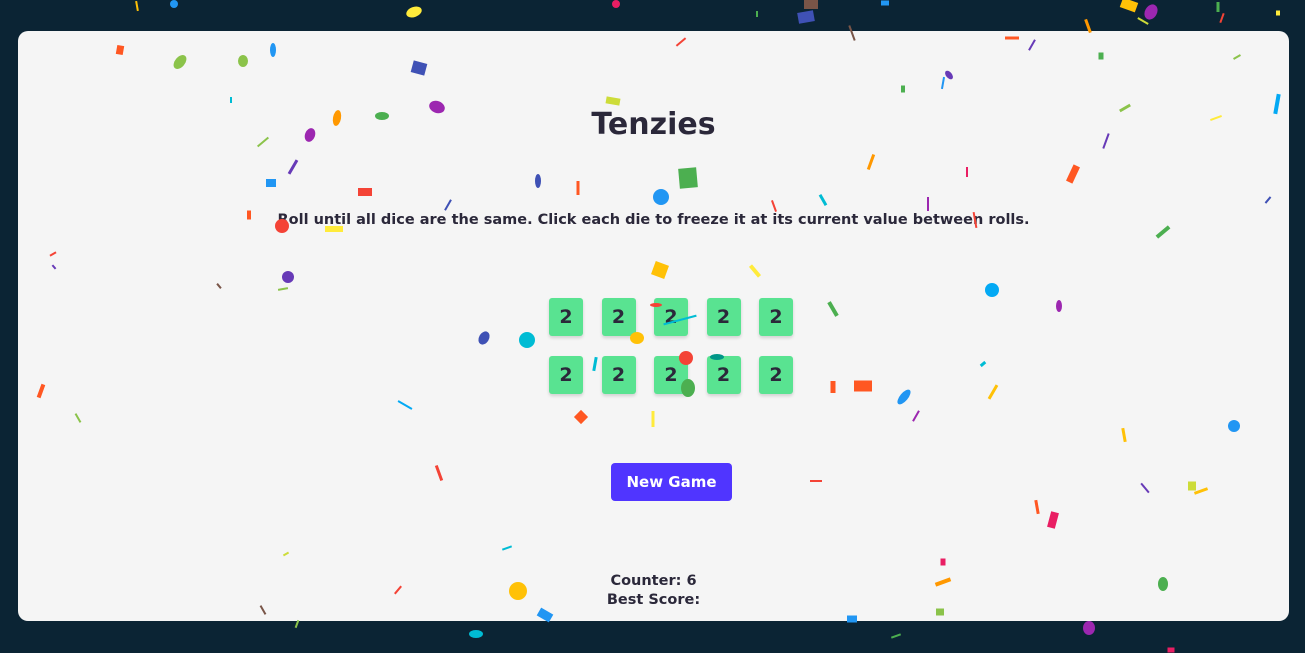 The image size is (1305, 653). I want to click on die-3: 2, so click(671, 317).